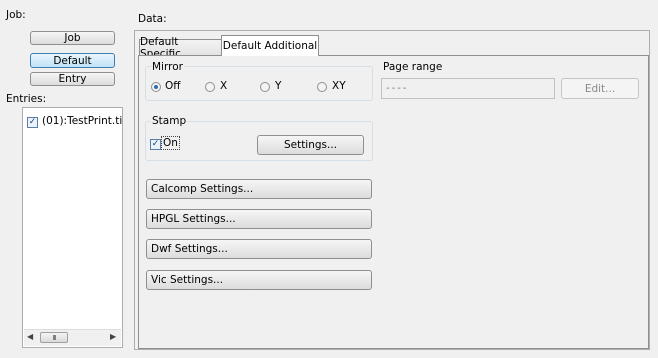 The width and height of the screenshot is (658, 358). Describe the element at coordinates (468, 88) in the screenshot. I see `page-range-field: ----` at that location.